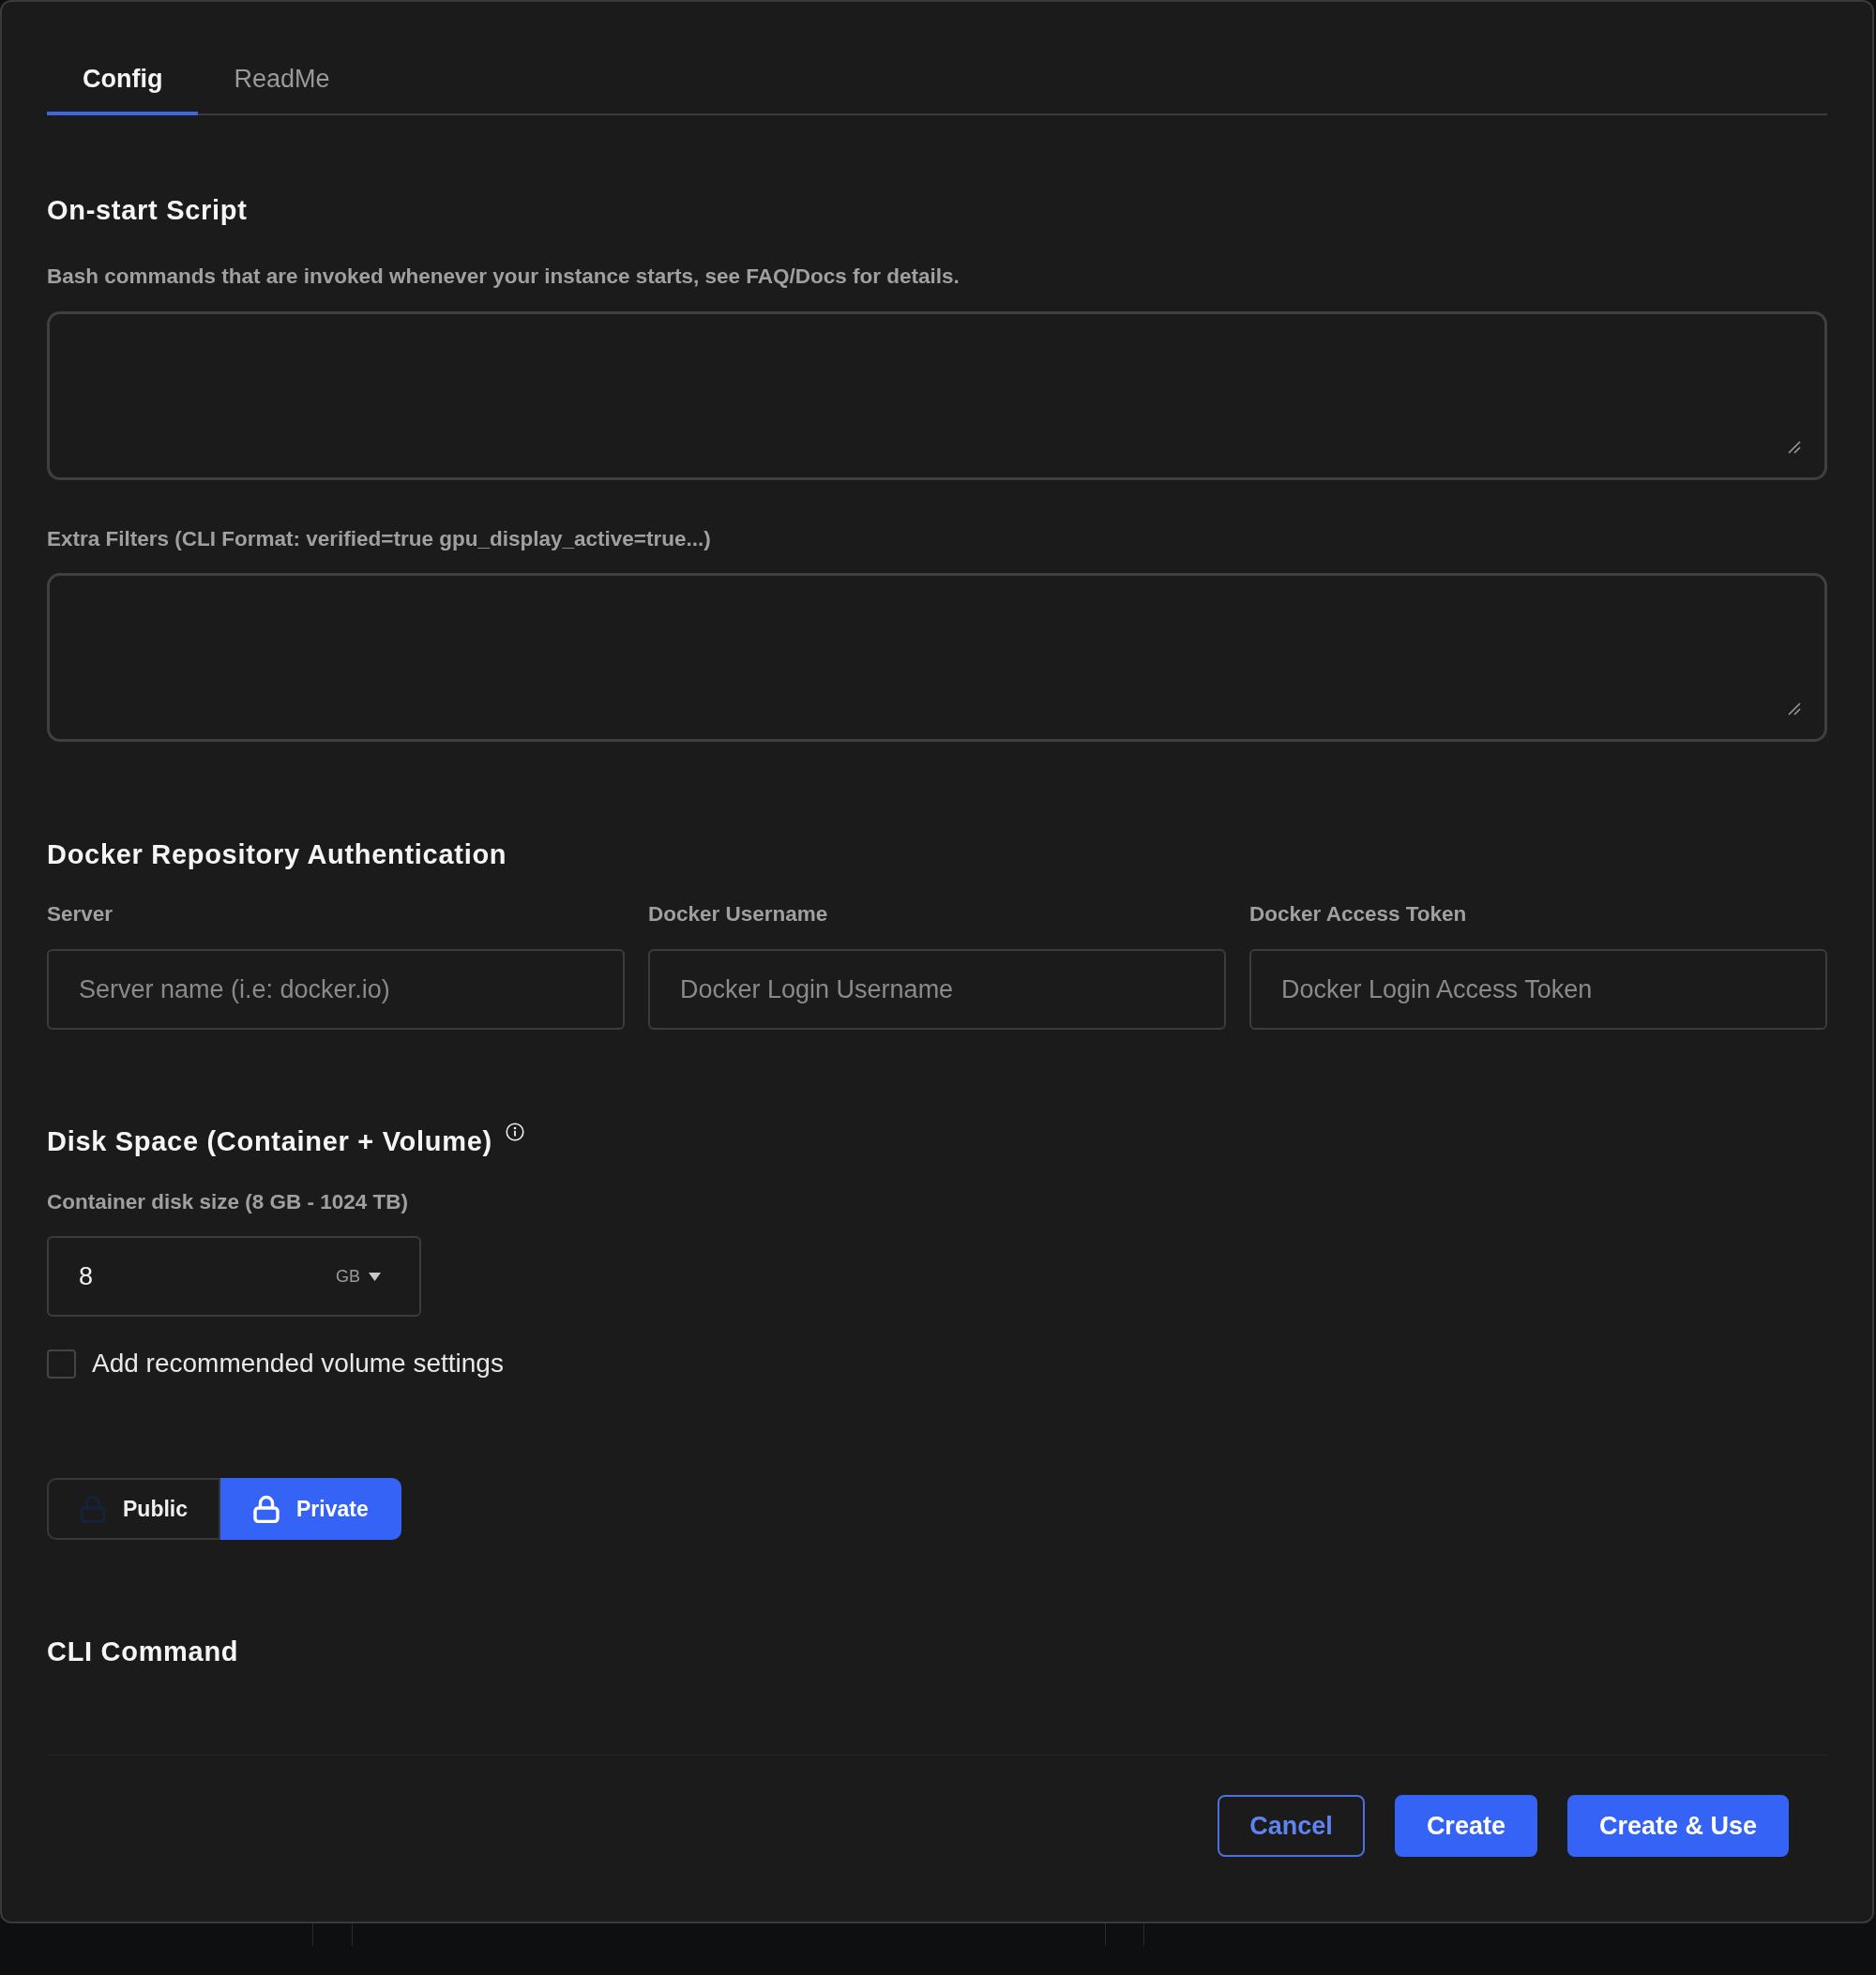 Image resolution: width=1876 pixels, height=1975 pixels. What do you see at coordinates (277, 854) in the screenshot?
I see `section-title: Docker Repository Authentication` at bounding box center [277, 854].